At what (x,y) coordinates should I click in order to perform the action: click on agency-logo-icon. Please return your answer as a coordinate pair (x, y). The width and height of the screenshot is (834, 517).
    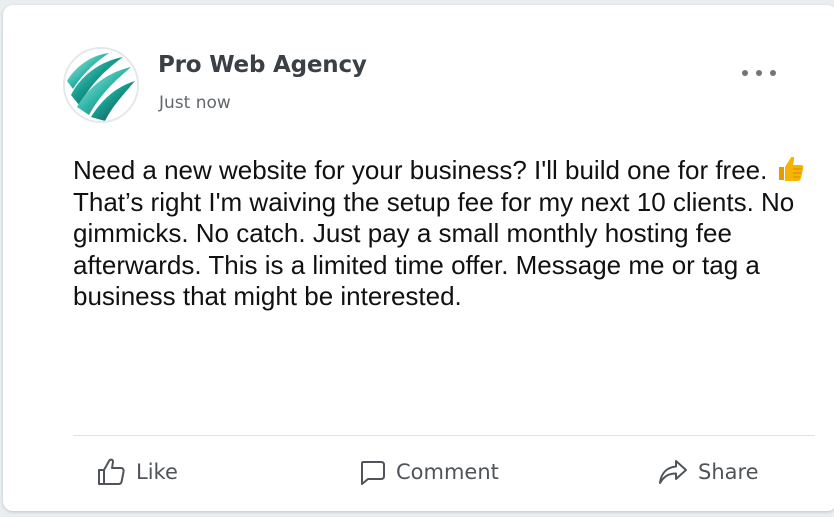
    Looking at the image, I should click on (101, 85).